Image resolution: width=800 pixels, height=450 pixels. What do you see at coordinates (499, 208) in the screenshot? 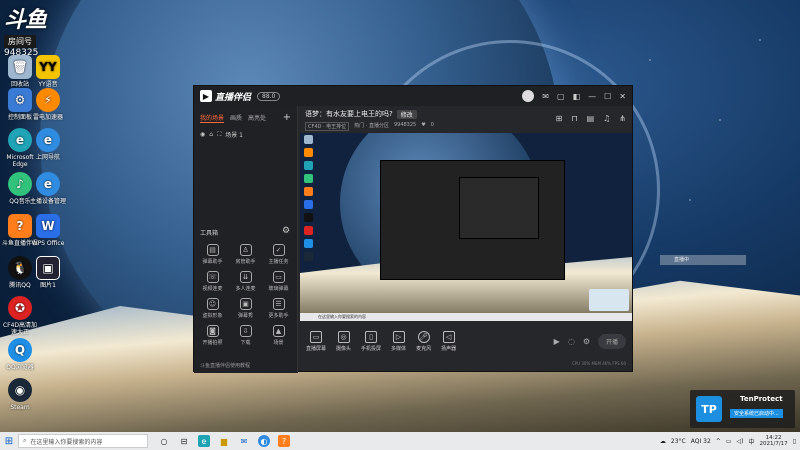
I see `preview-nested-window-inner` at bounding box center [499, 208].